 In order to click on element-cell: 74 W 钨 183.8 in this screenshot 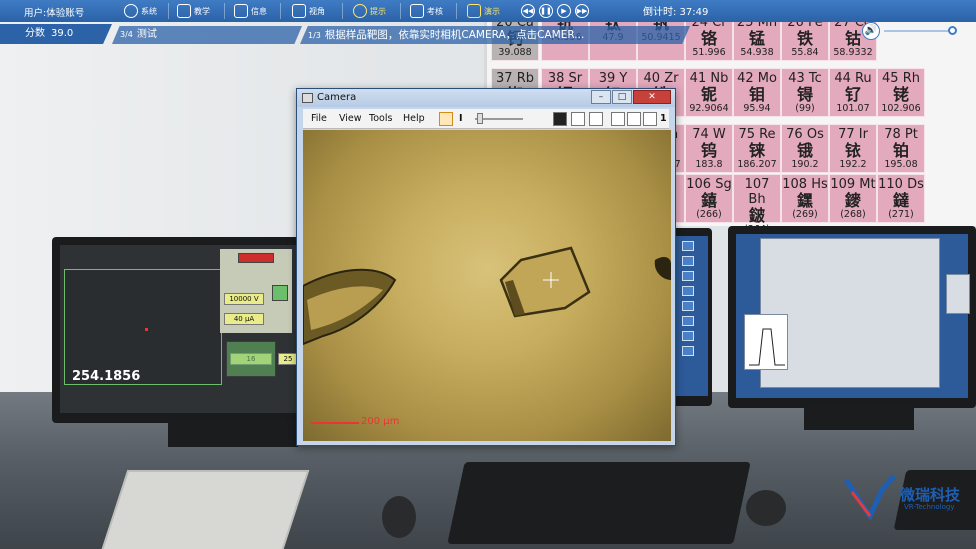, I will do `click(709, 148)`.